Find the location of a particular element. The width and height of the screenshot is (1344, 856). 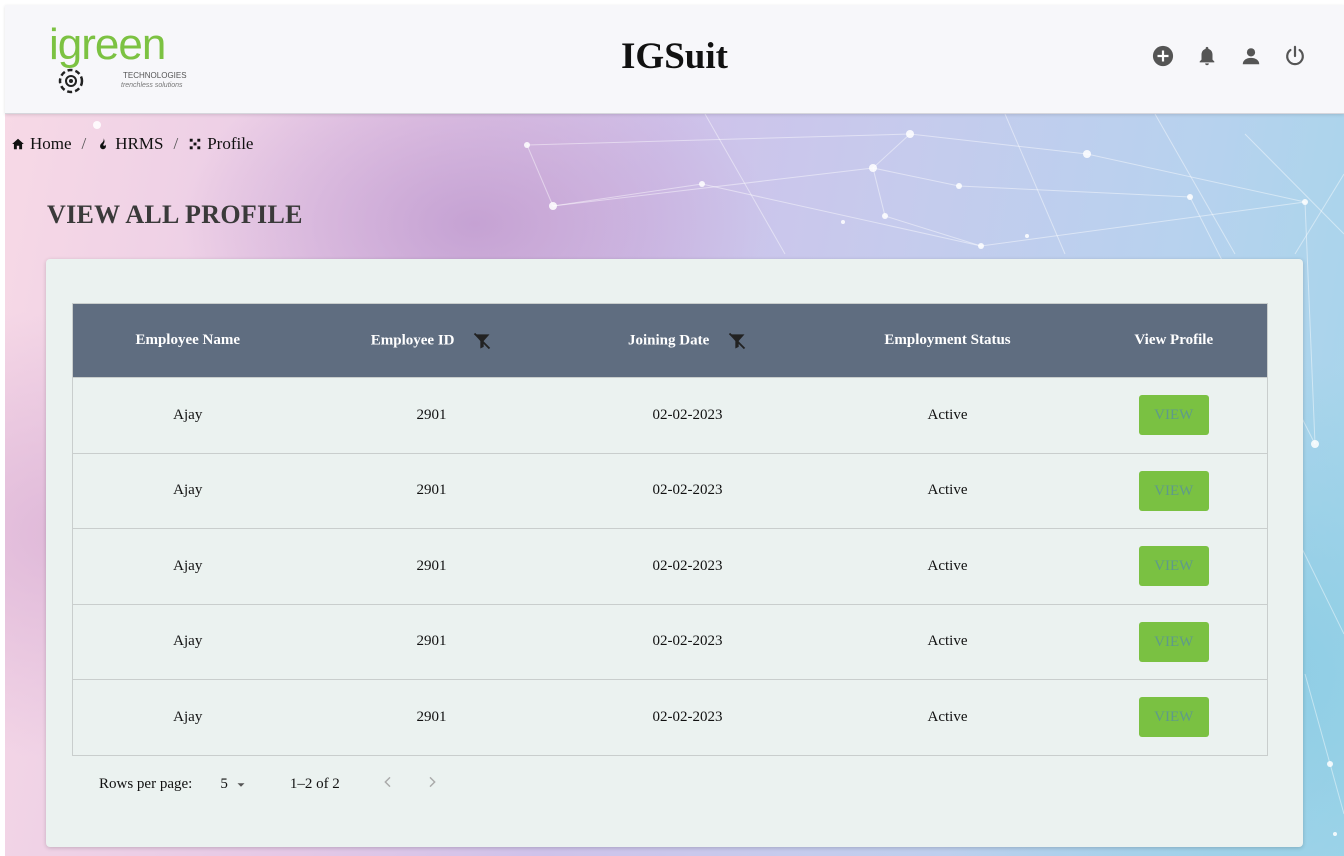

breadcrumb-hrms: HRMS is located at coordinates (129, 144).